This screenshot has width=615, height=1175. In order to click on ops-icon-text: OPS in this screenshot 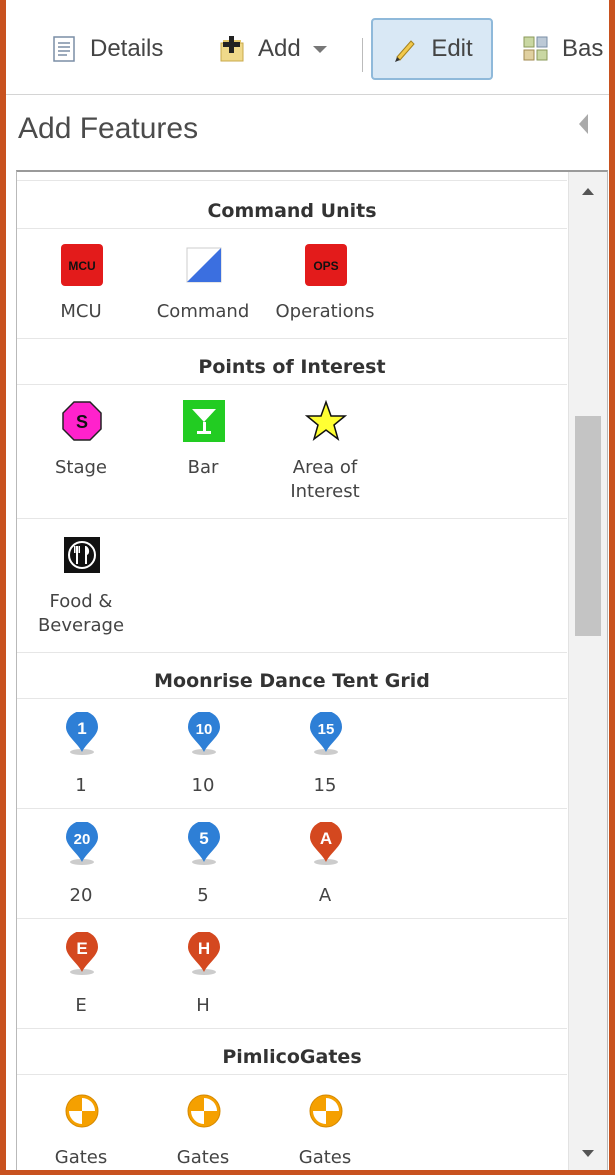, I will do `click(325, 266)`.